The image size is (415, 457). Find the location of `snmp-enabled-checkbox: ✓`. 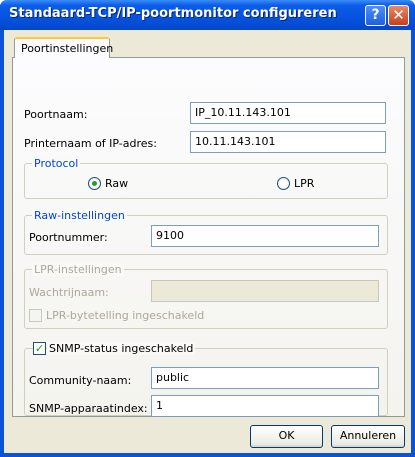

snmp-enabled-checkbox: ✓ is located at coordinates (39, 348).